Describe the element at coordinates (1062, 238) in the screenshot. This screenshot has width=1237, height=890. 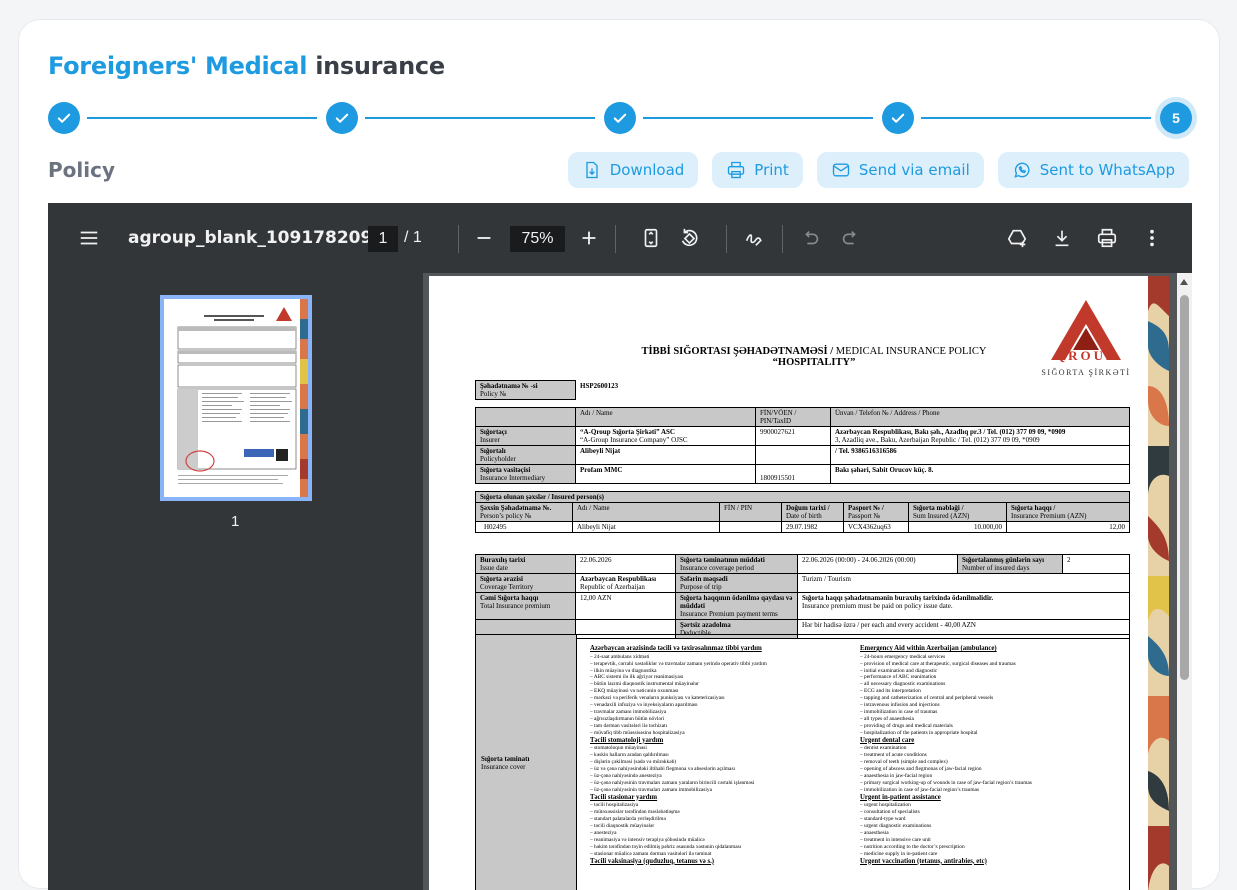
I see `download-icon` at that location.